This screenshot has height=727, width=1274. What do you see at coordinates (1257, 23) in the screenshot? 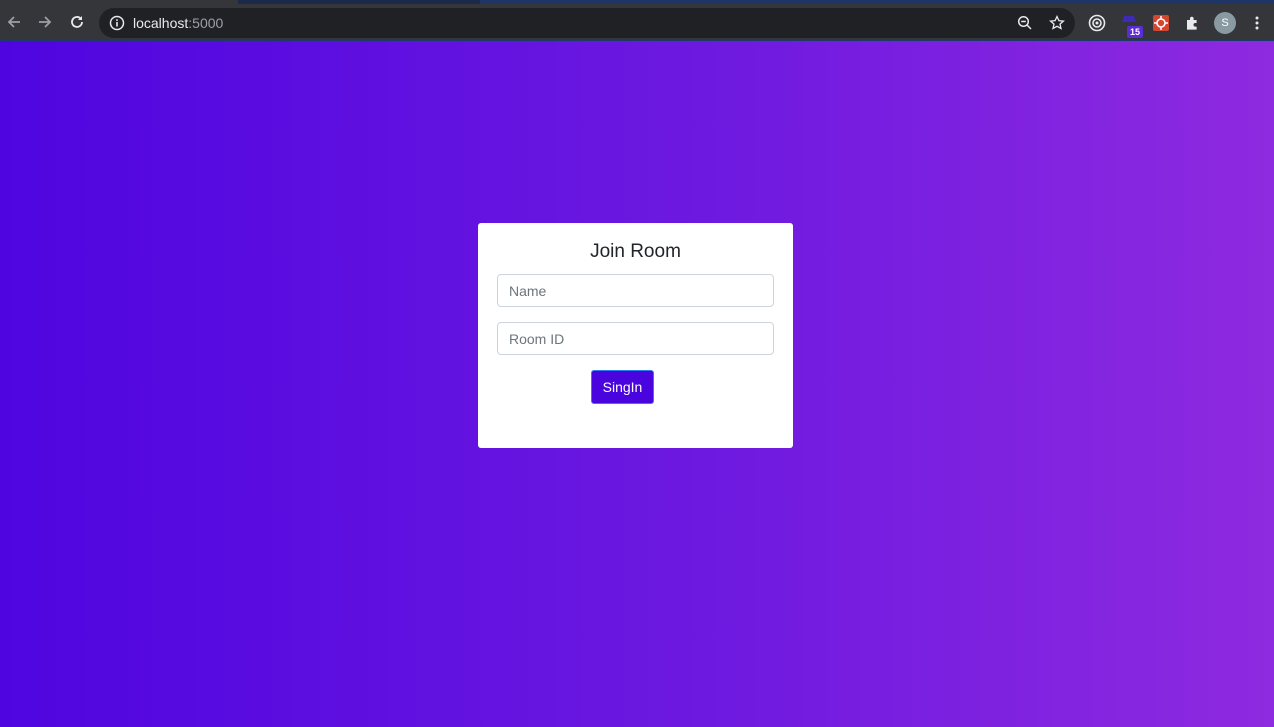
I see `kebab-menu-icon` at bounding box center [1257, 23].